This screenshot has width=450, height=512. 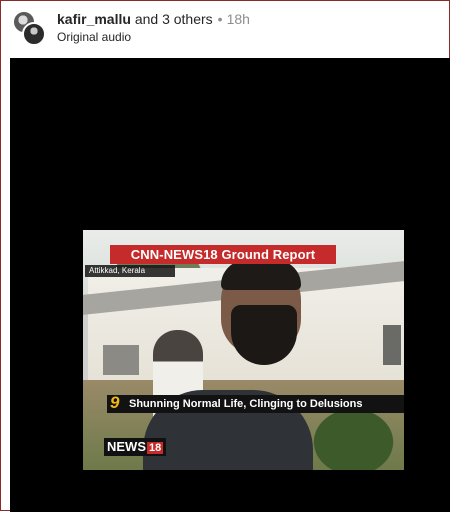 I want to click on channel-logo: NEWS 18, so click(x=135, y=447).